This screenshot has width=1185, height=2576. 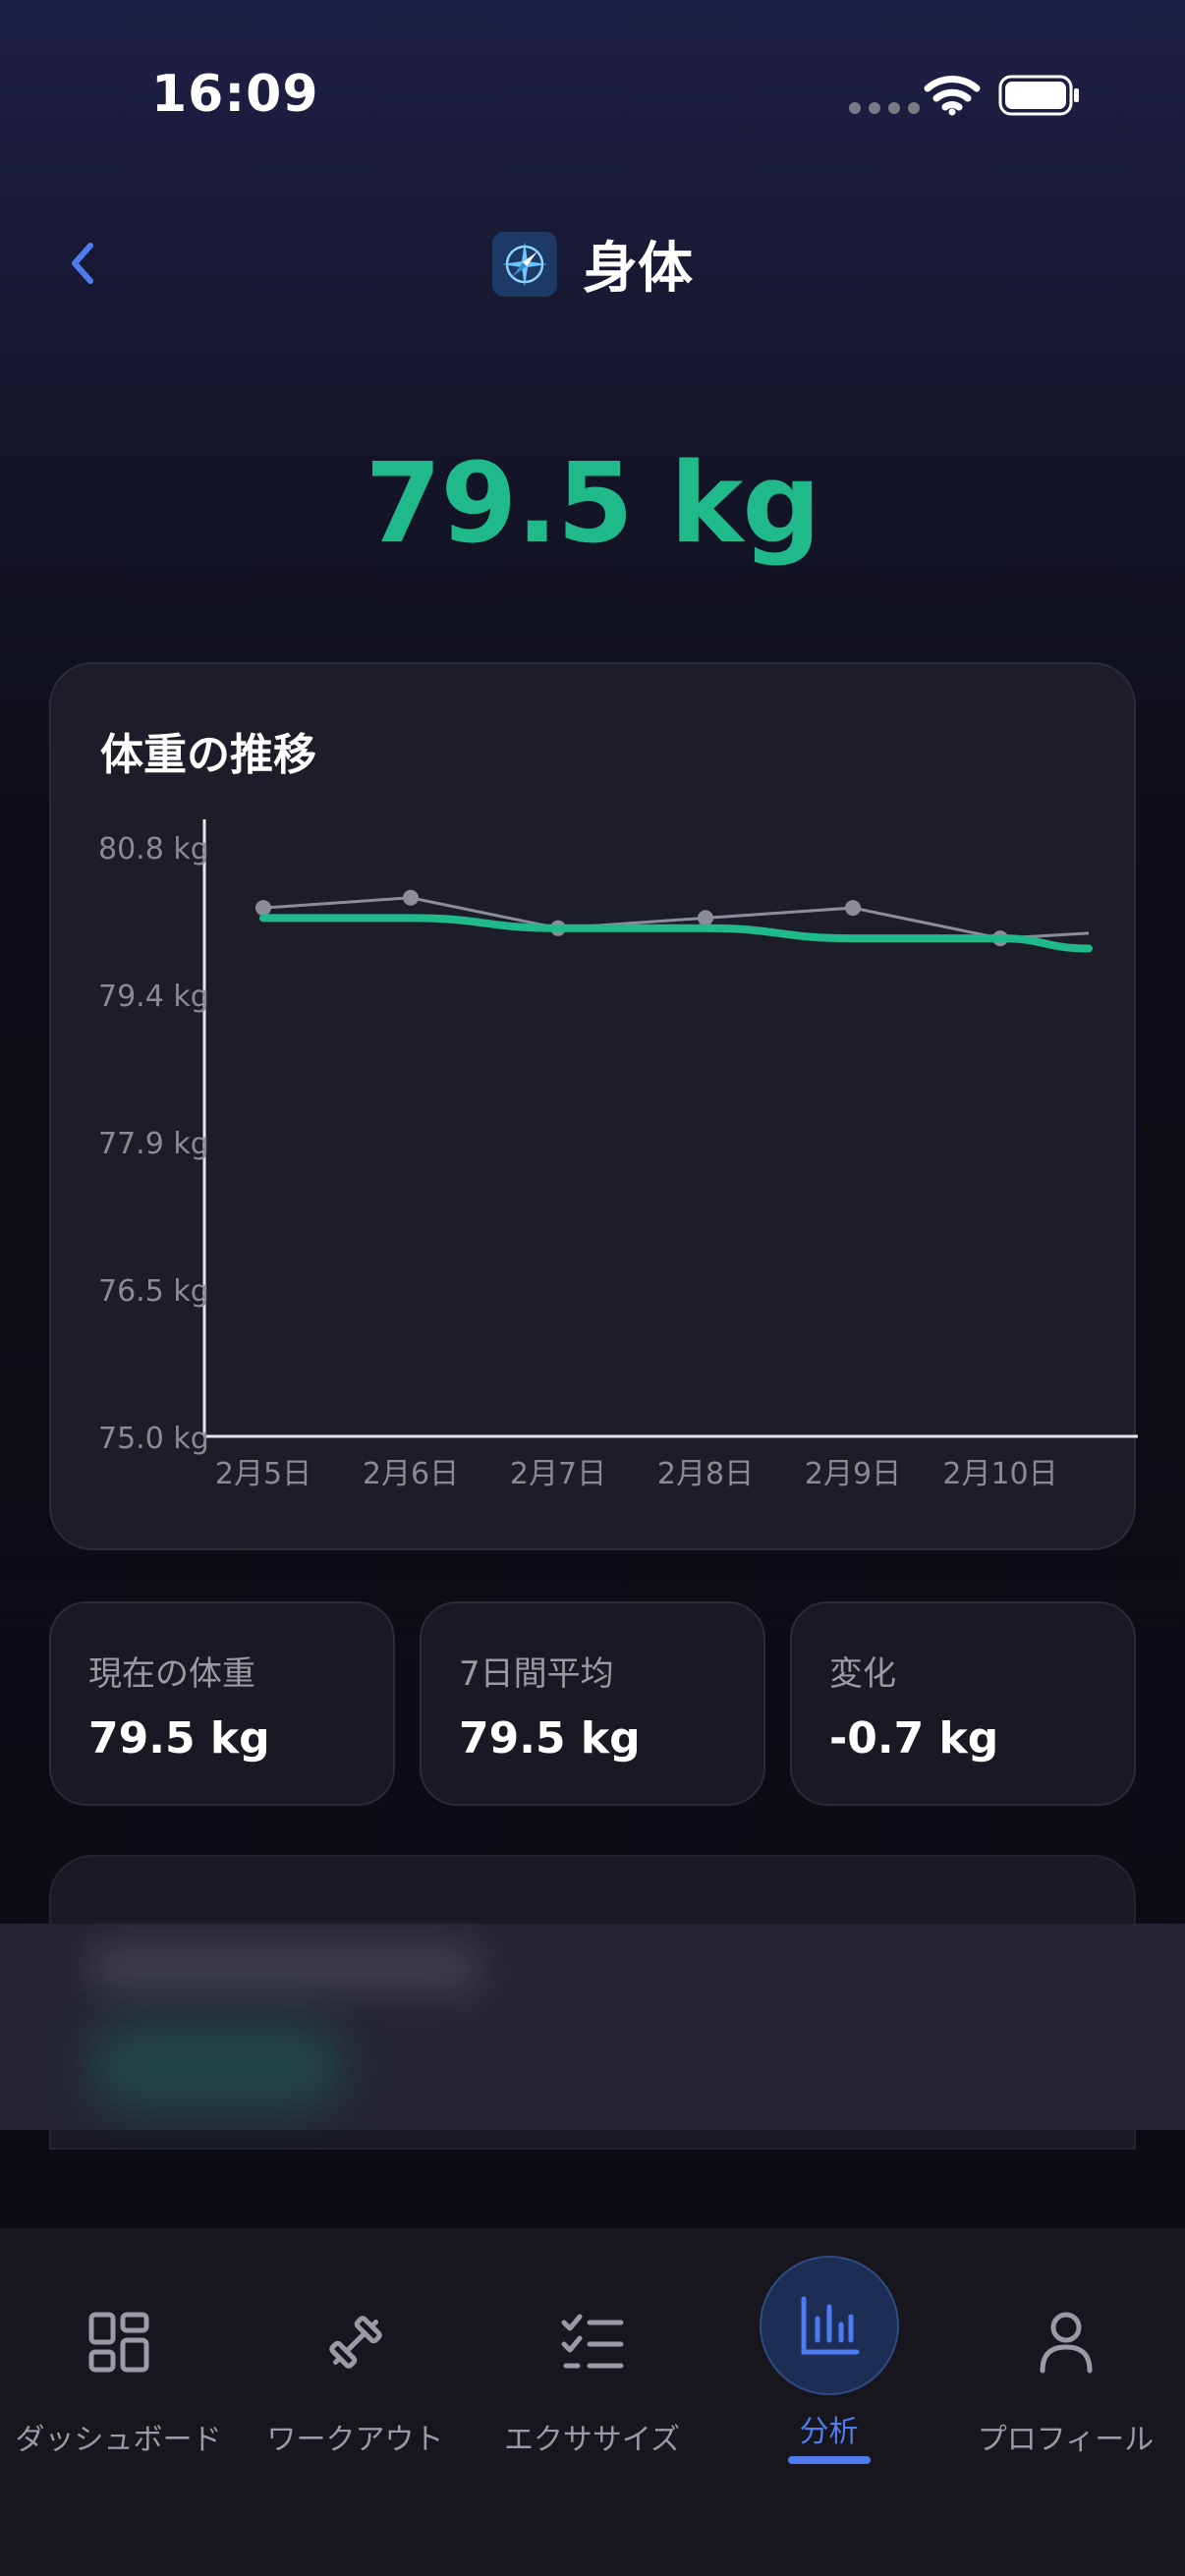 I want to click on tab-profile: プロフィール, so click(x=1065, y=2356).